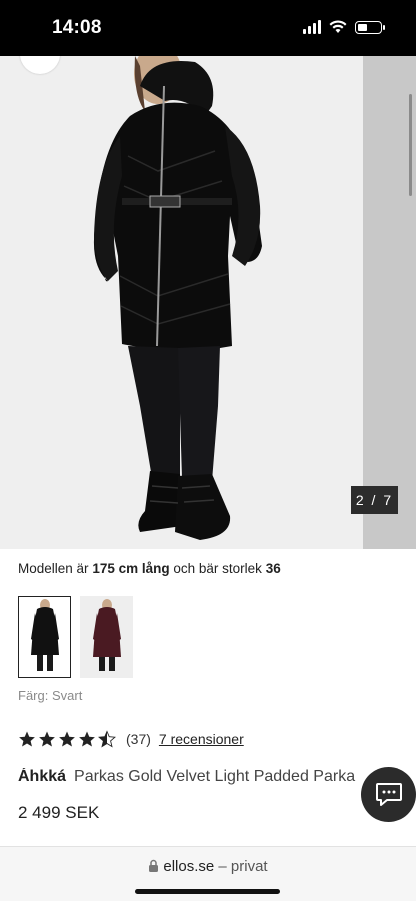 This screenshot has width=416, height=901. Describe the element at coordinates (312, 27) in the screenshot. I see `signal-icon` at that location.